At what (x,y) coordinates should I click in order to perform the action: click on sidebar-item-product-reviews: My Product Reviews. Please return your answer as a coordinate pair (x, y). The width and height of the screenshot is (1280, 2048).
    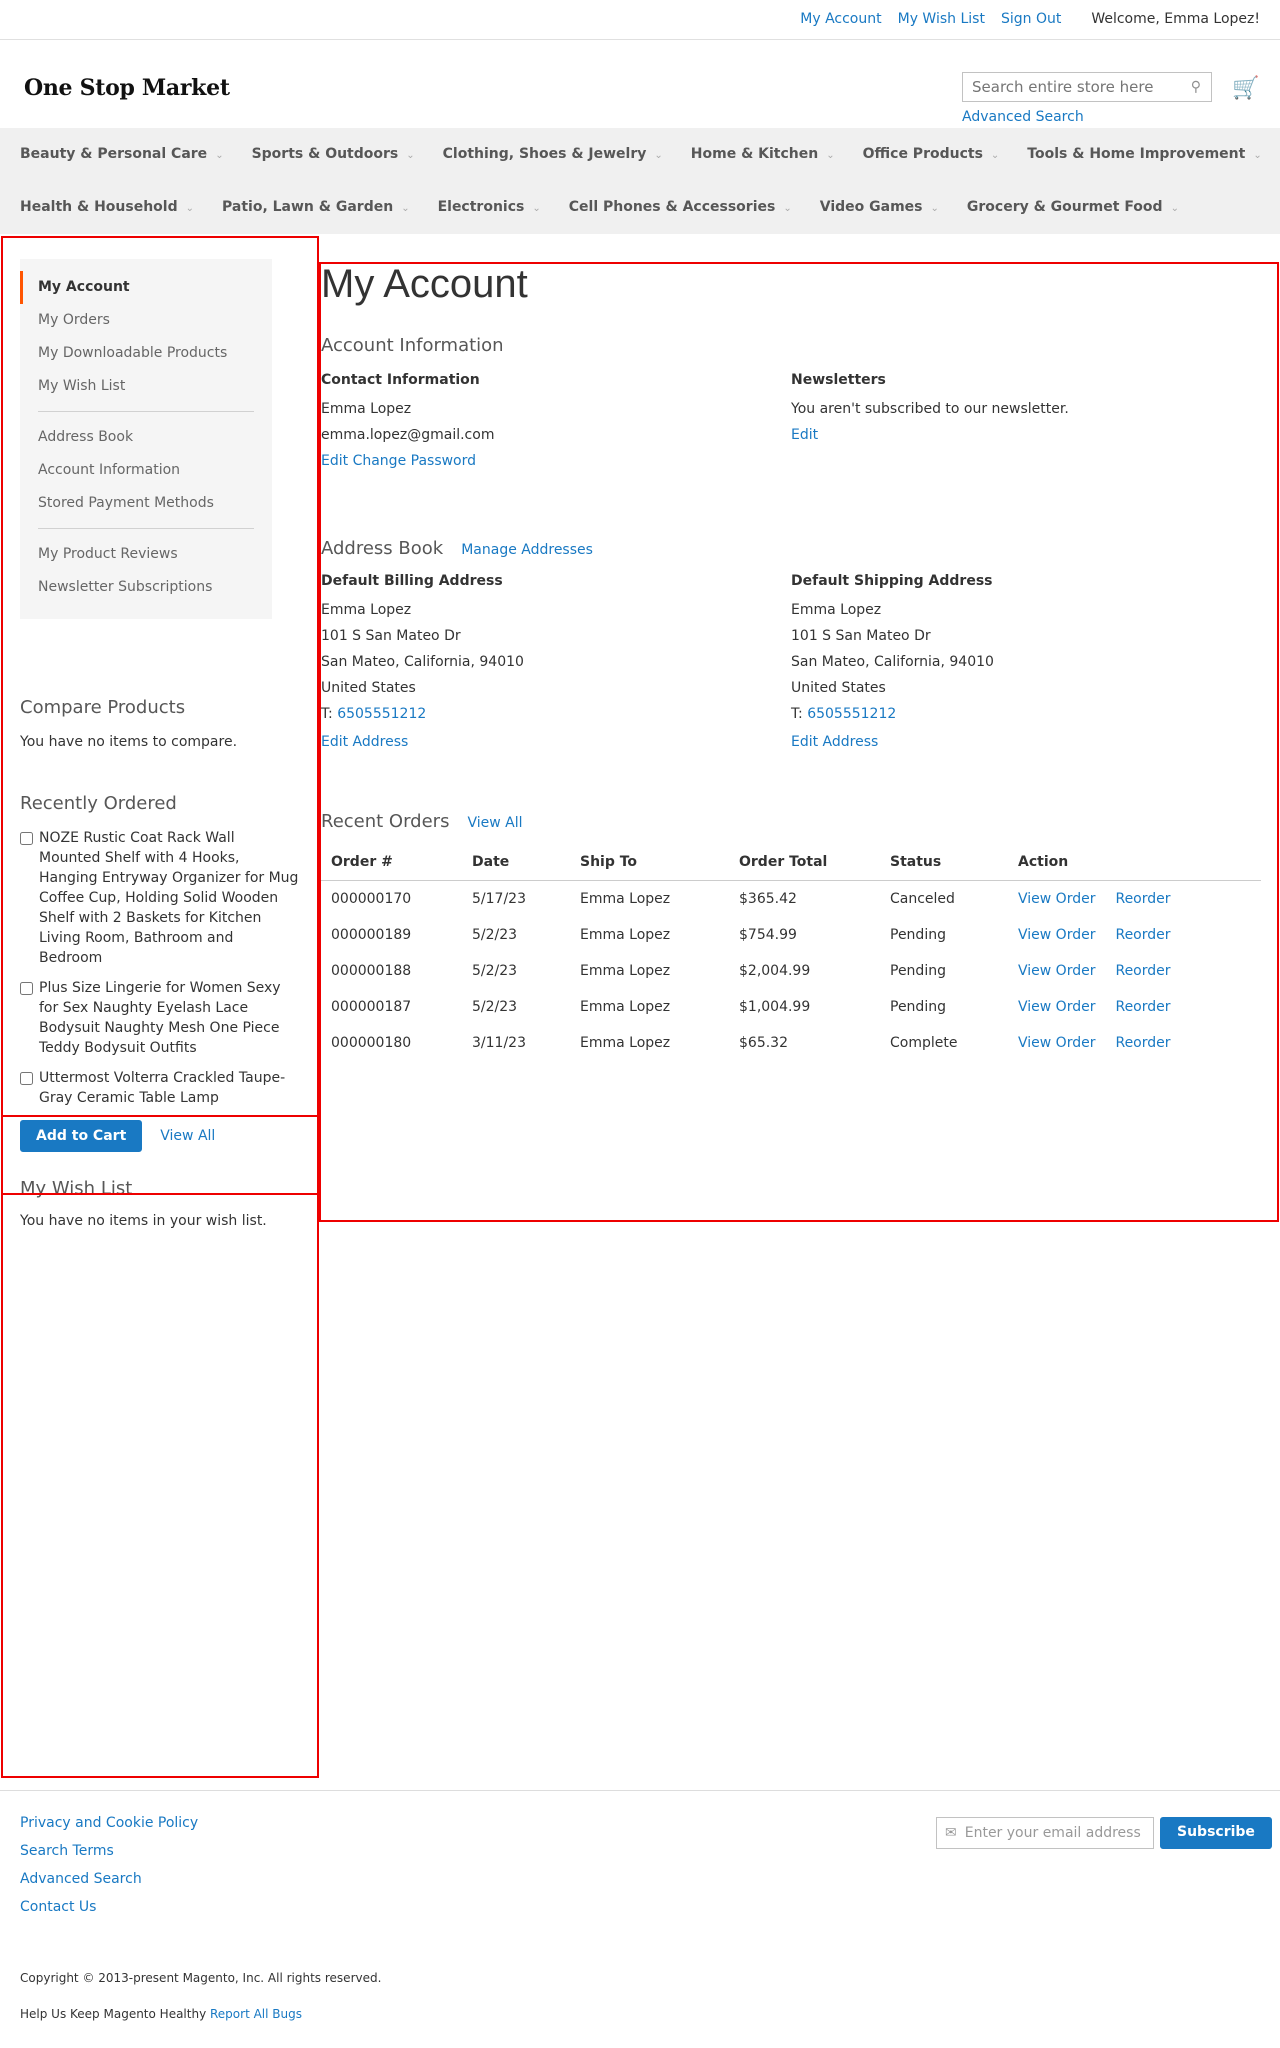
    Looking at the image, I should click on (146, 554).